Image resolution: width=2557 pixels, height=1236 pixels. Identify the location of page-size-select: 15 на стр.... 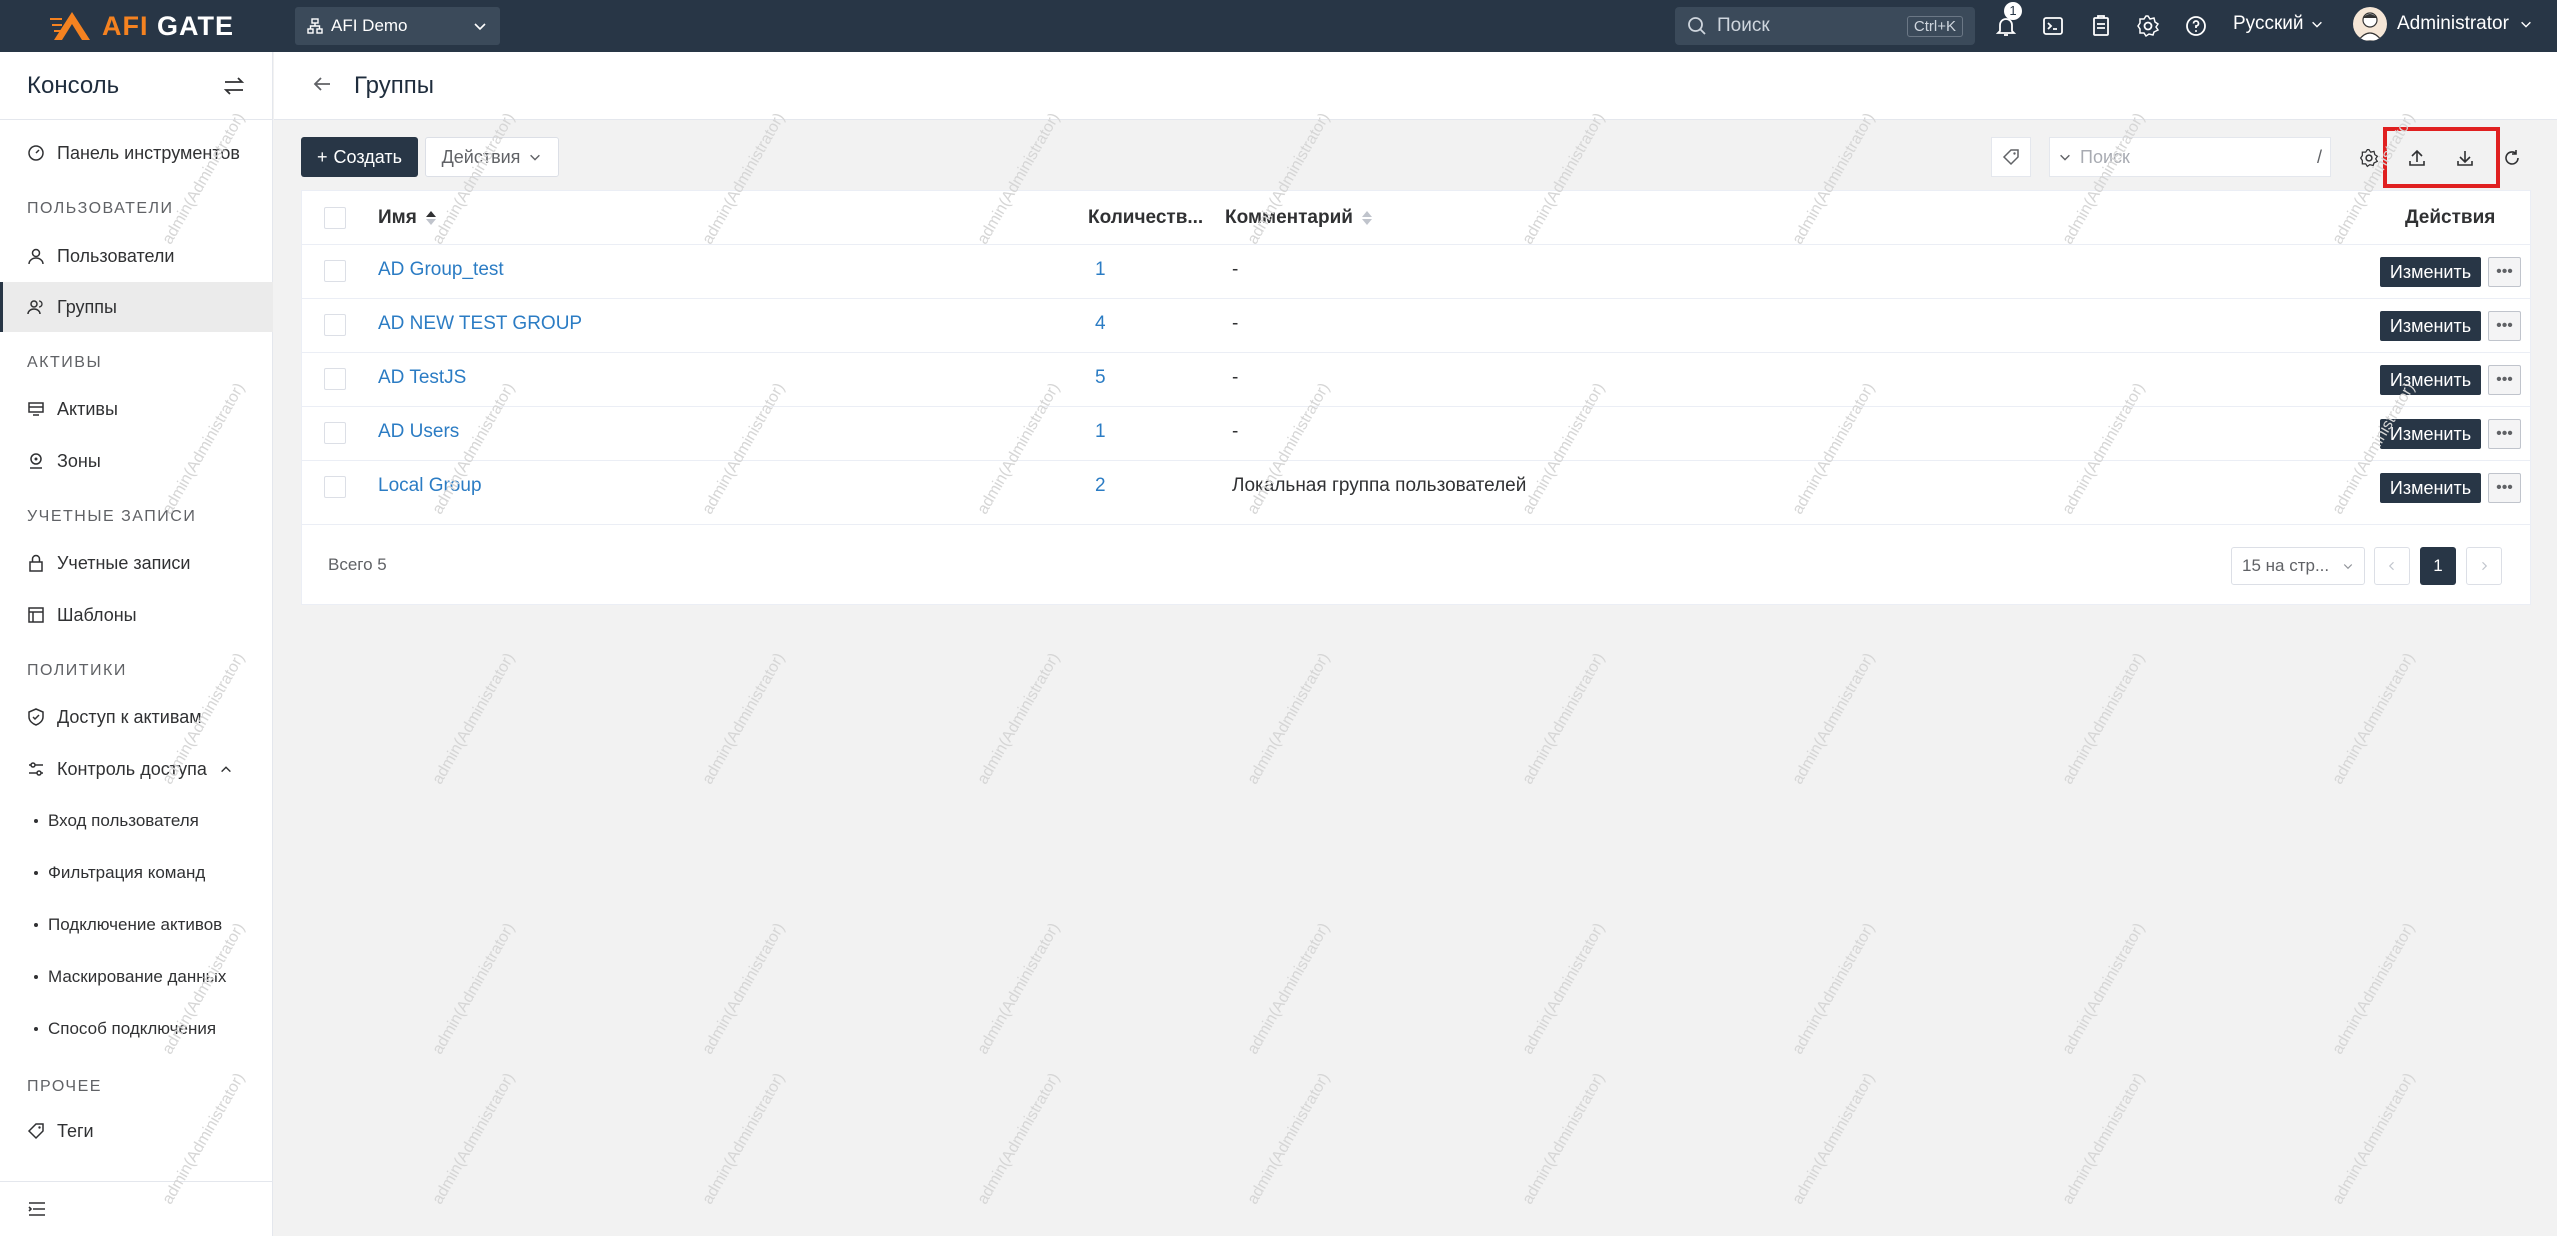
(2298, 566).